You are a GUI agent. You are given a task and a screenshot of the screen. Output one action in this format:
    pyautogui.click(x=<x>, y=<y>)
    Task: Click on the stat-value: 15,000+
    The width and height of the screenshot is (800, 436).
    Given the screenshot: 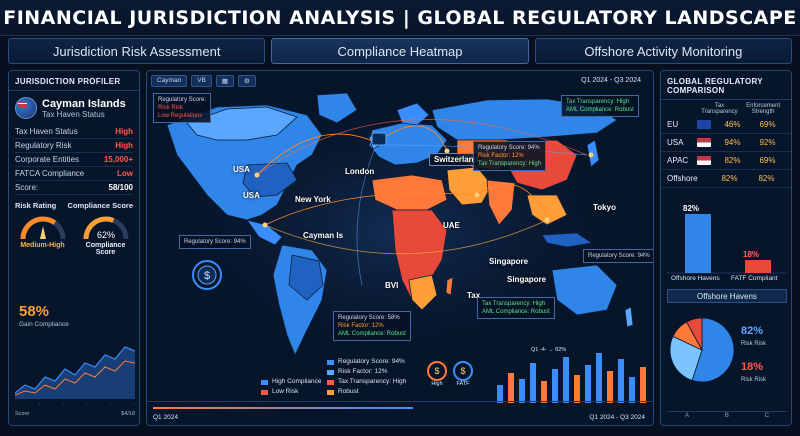 What is the action you would take?
    pyautogui.click(x=118, y=159)
    